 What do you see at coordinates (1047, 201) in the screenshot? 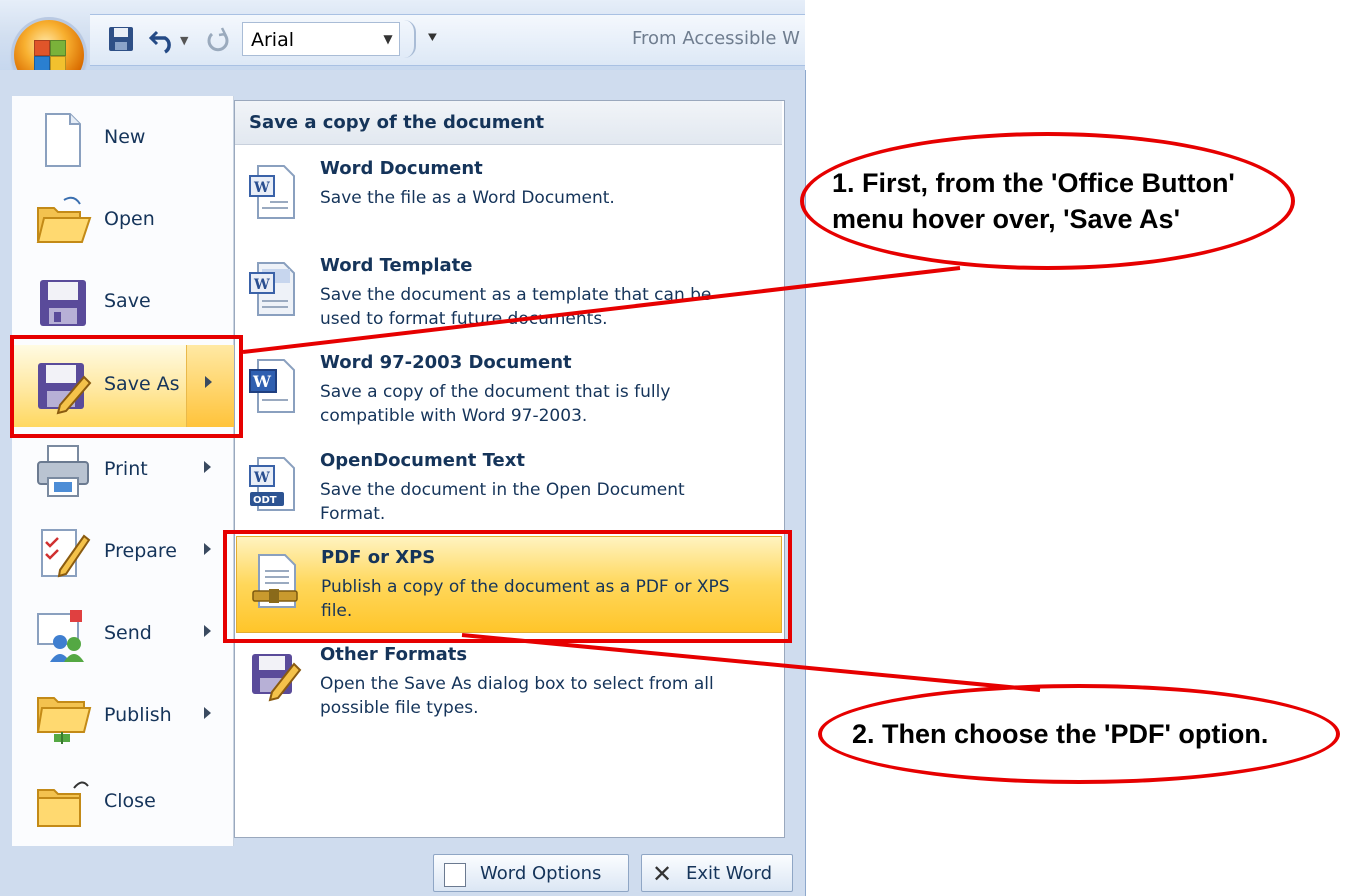
I see `step1-callout-oval` at bounding box center [1047, 201].